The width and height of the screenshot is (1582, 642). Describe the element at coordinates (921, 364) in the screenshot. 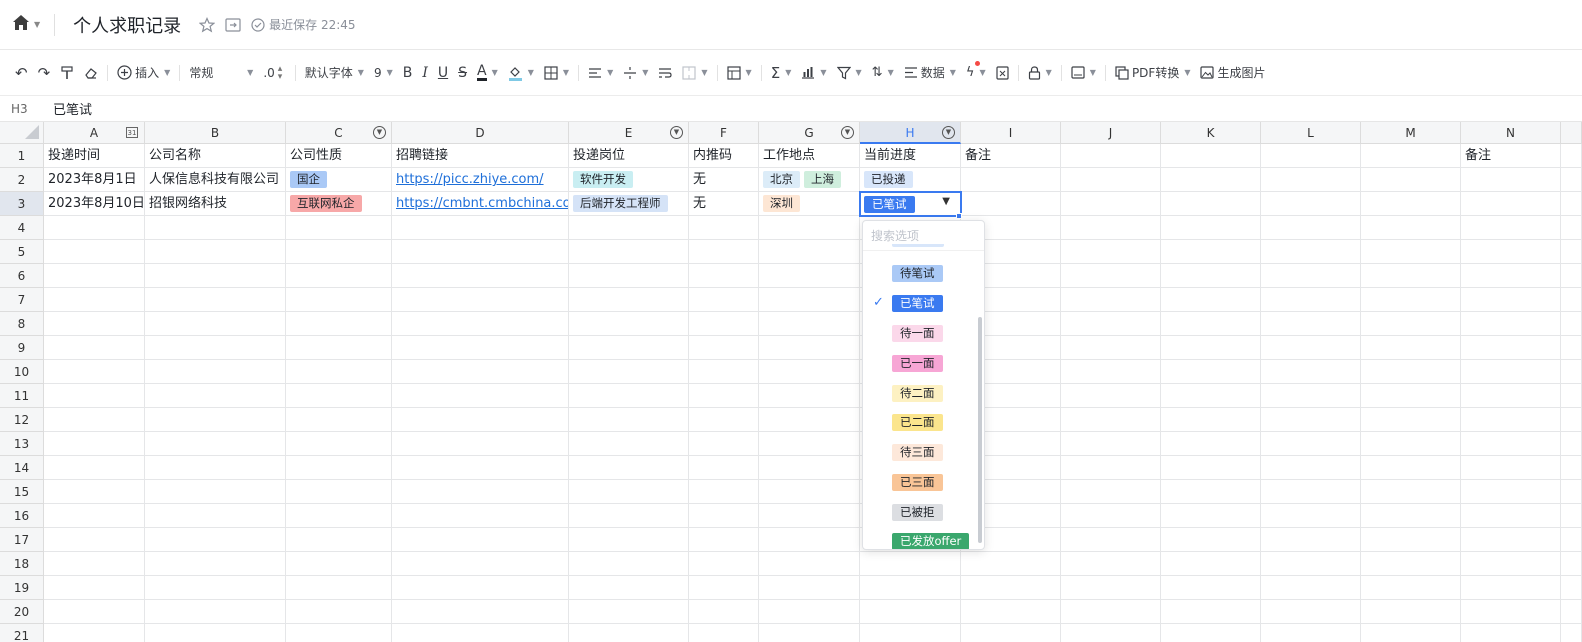

I see `dropdown-option: 已一面` at that location.